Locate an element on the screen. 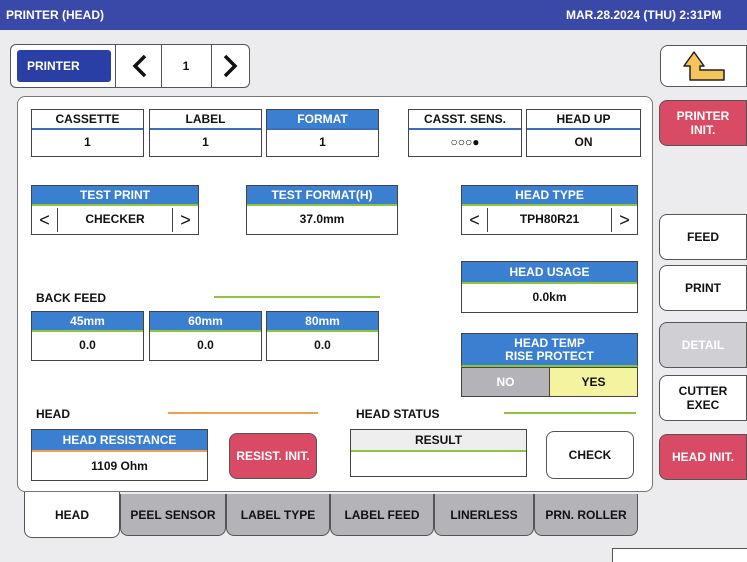 This screenshot has height=562, width=747. head-status-divider is located at coordinates (570, 413).